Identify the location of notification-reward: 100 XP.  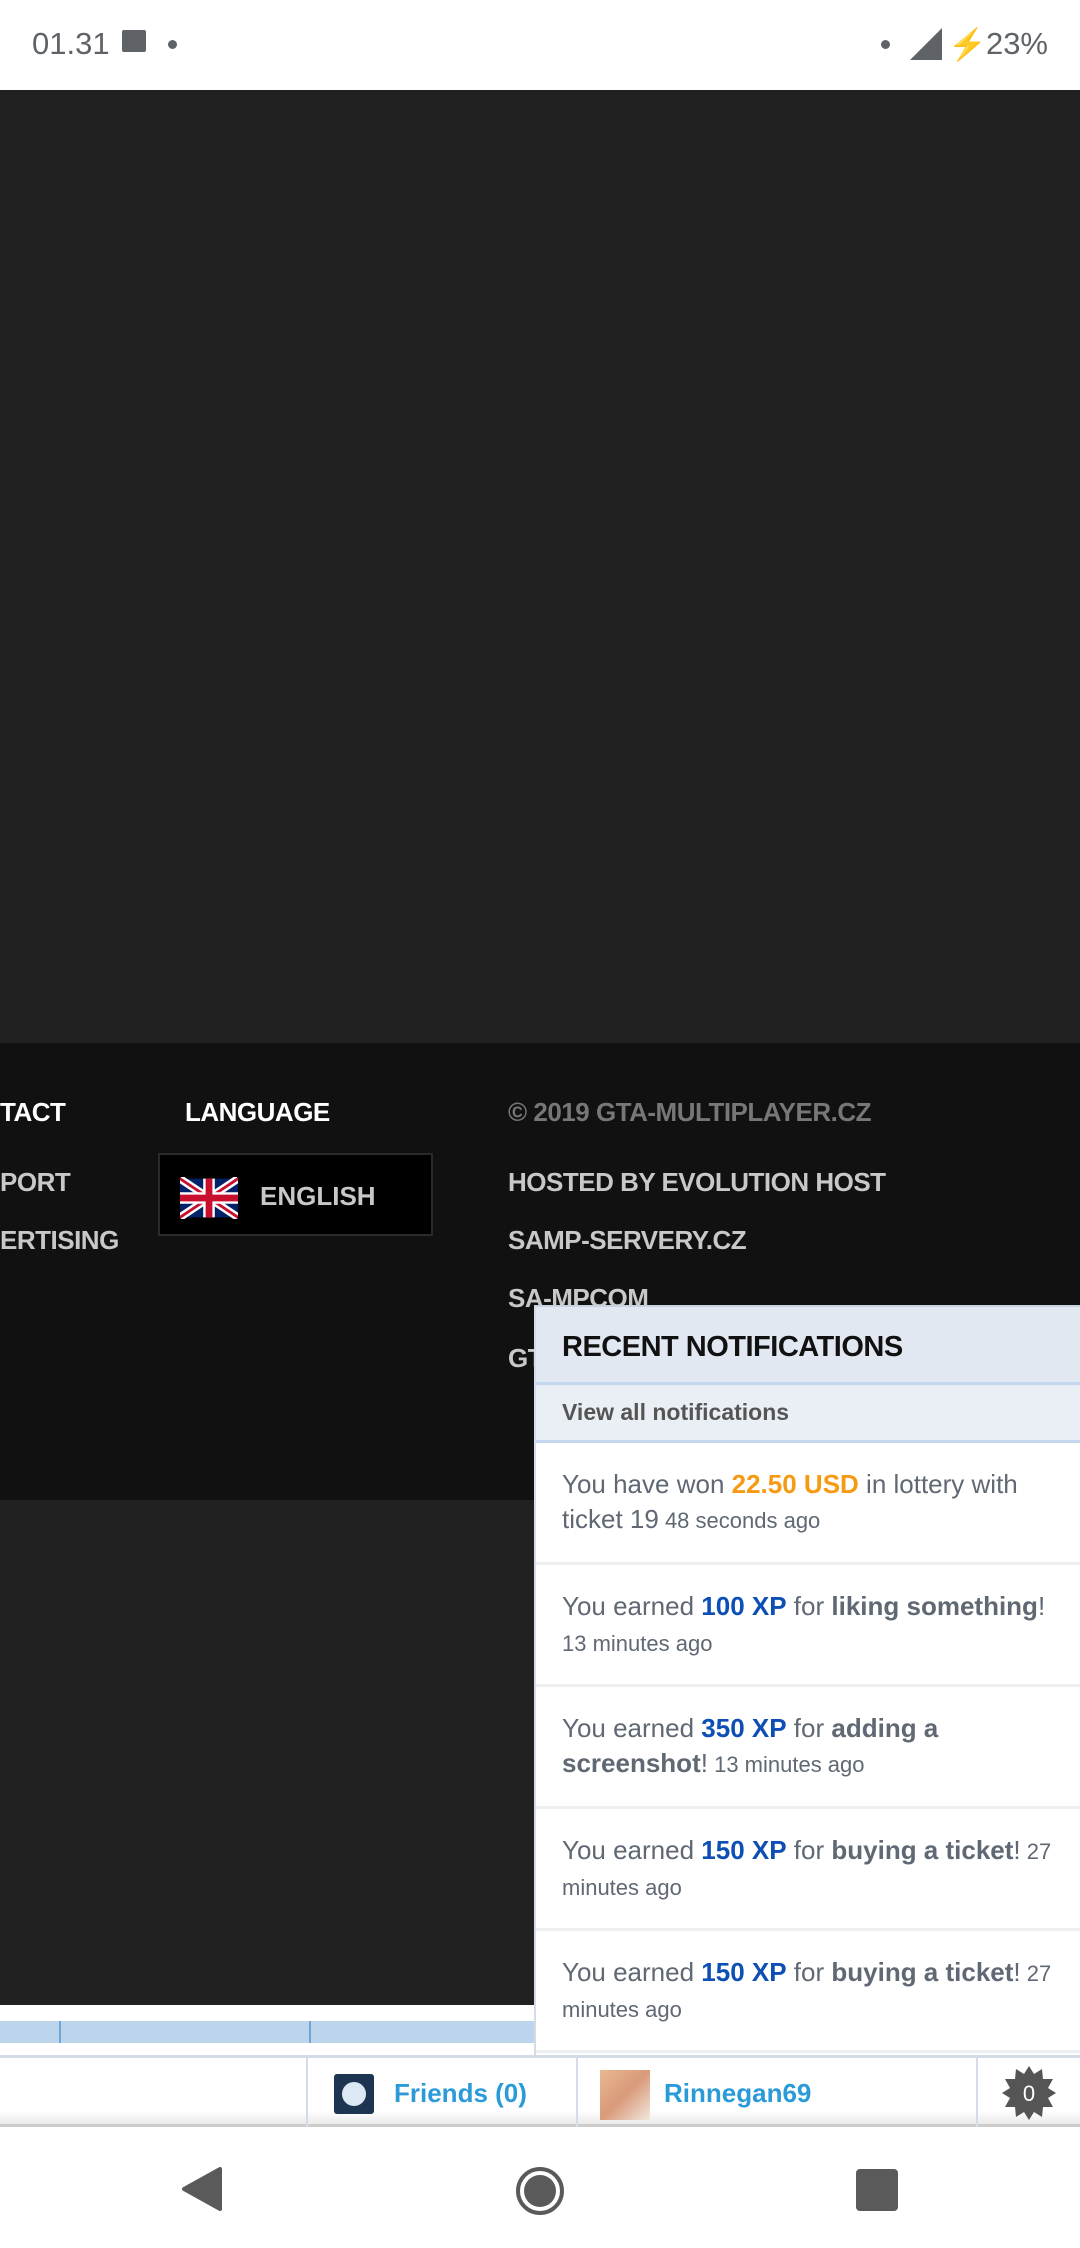
(744, 1606).